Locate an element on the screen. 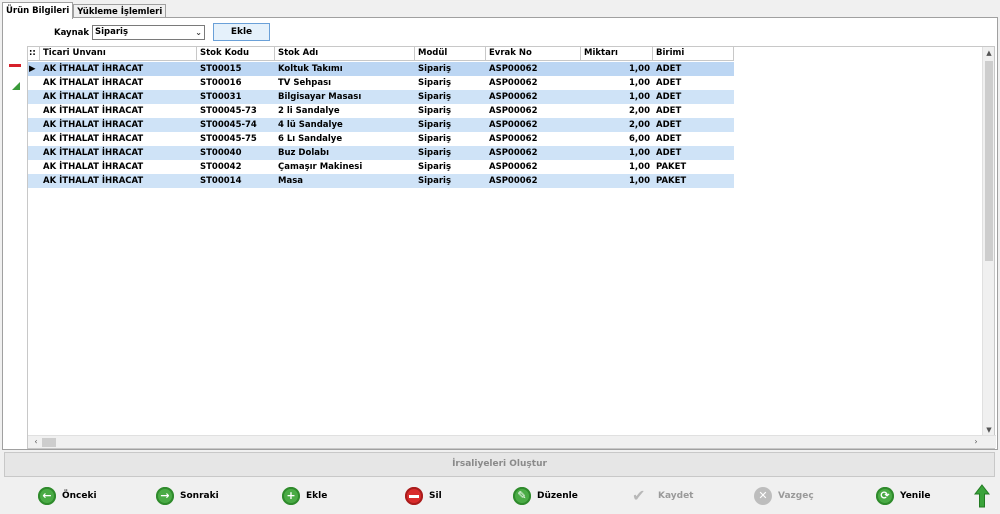 This screenshot has width=1000, height=514. cell-kod: ST00040 is located at coordinates (236, 153).